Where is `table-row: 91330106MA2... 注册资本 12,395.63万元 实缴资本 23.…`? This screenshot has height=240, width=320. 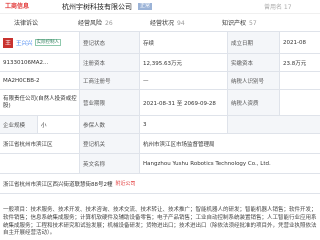
table-row: 91330106MA2... 注册资本 12,395.63万元 实缴资本 23.… is located at coordinates (160, 63).